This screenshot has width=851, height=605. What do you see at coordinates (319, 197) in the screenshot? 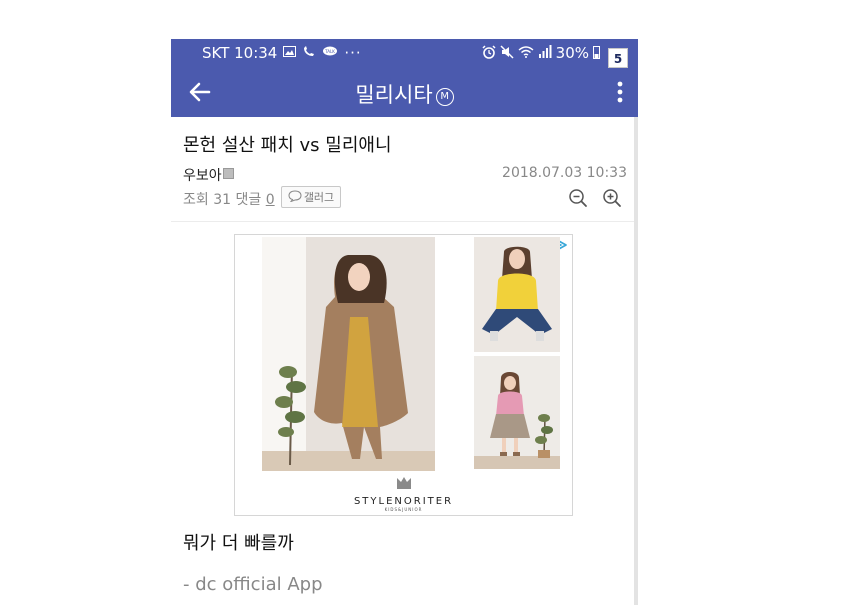
I see `gallery-button-label: 갤러그` at bounding box center [319, 197].